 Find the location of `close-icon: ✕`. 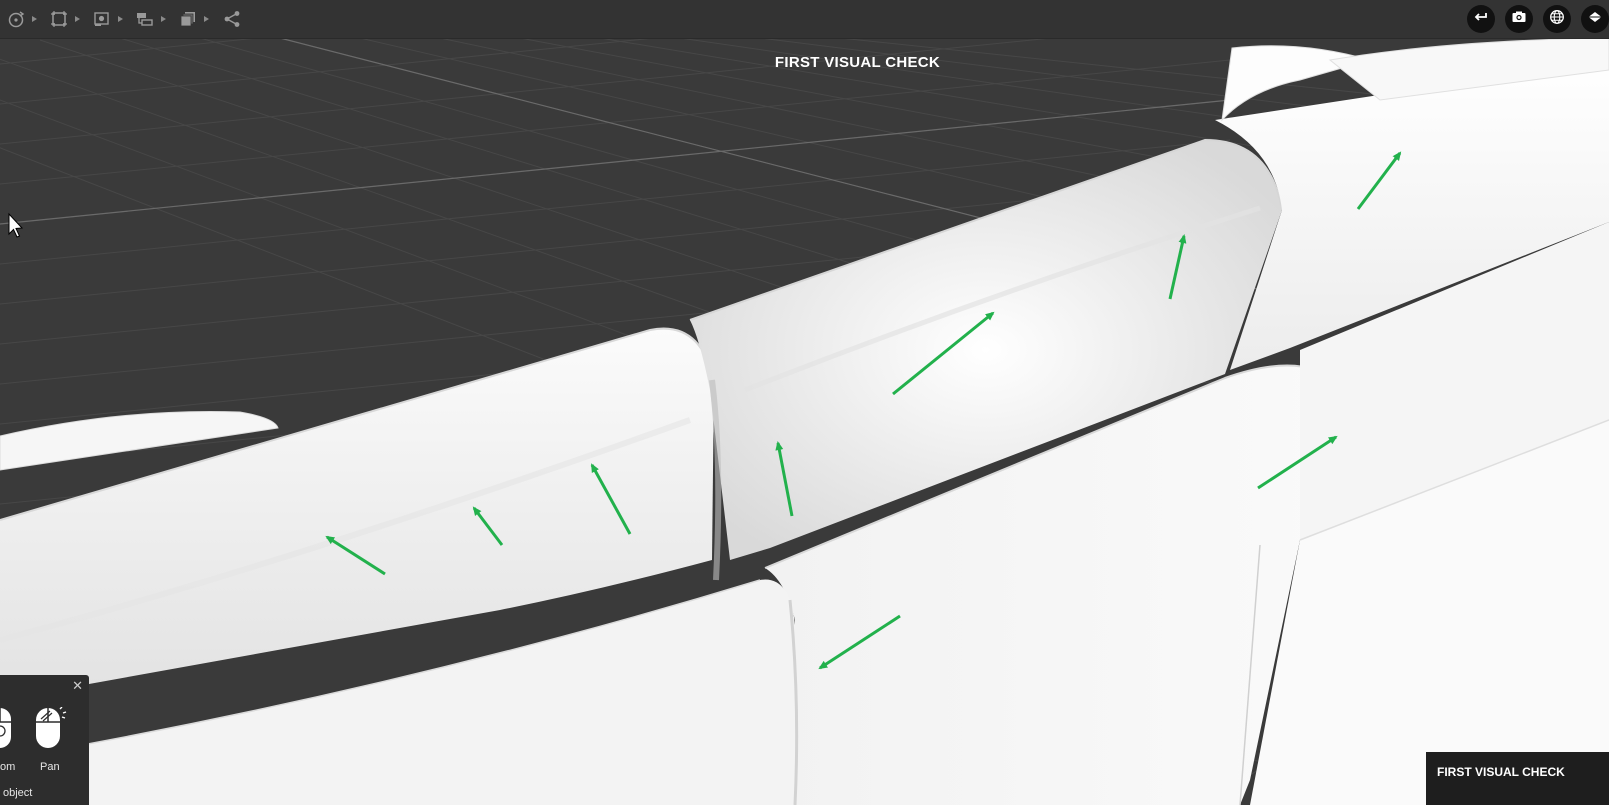

close-icon: ✕ is located at coordinates (77, 686).